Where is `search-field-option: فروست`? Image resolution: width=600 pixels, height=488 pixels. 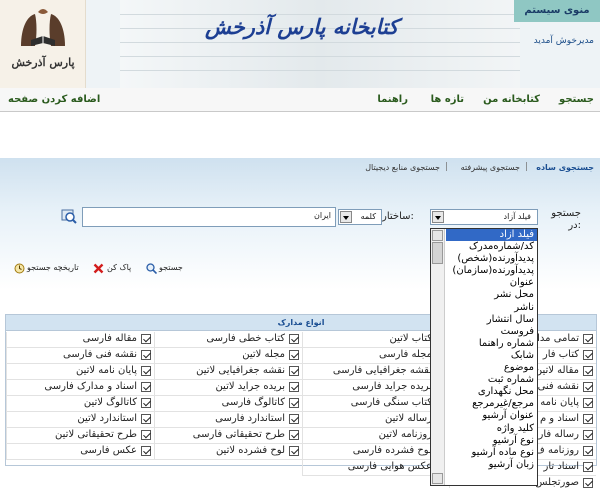 search-field-option: فروست is located at coordinates (491, 332).